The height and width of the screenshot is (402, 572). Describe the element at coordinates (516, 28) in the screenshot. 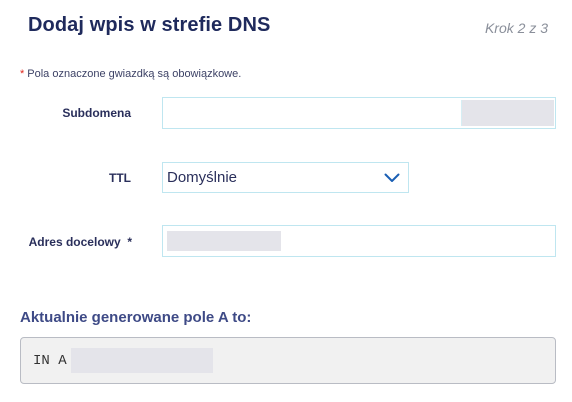

I see `step-indicator: Krok 2 z 3` at that location.